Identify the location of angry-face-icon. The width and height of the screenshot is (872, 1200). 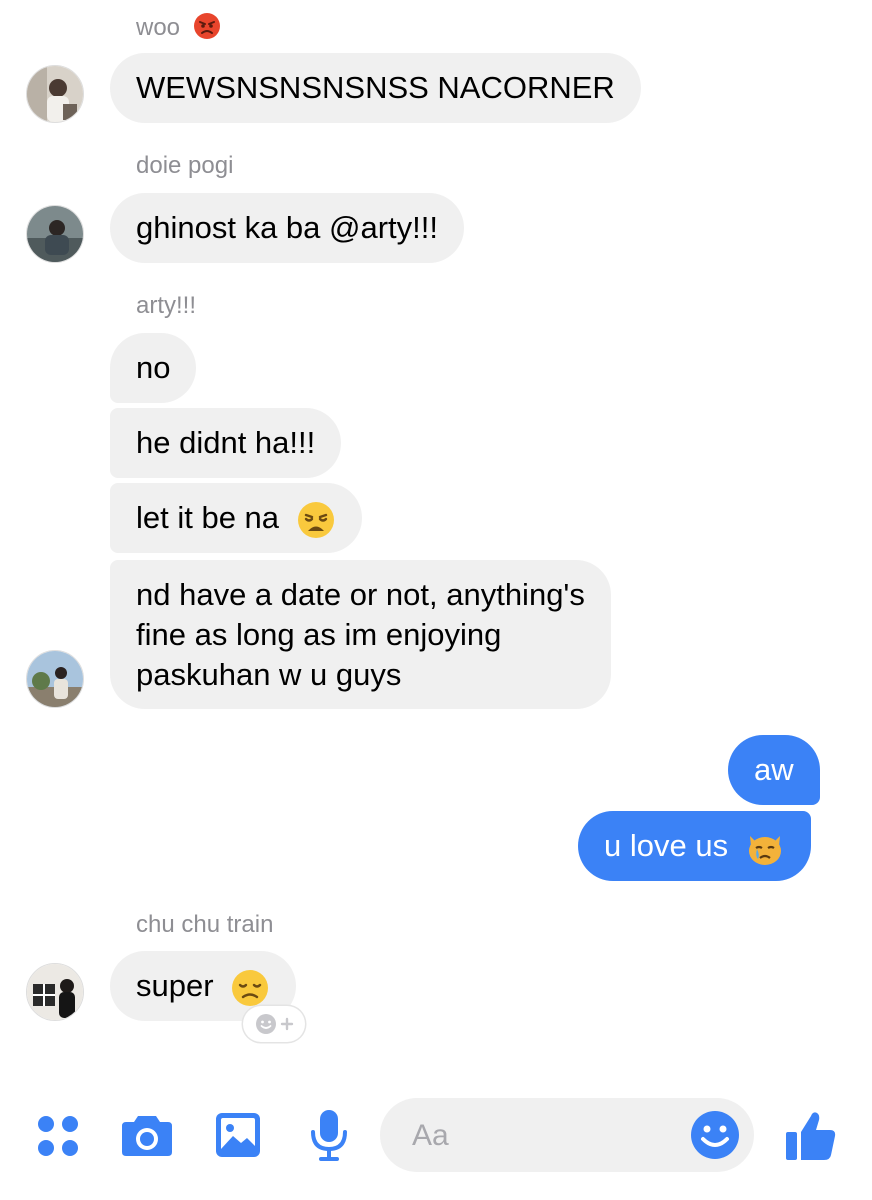
(206, 26).